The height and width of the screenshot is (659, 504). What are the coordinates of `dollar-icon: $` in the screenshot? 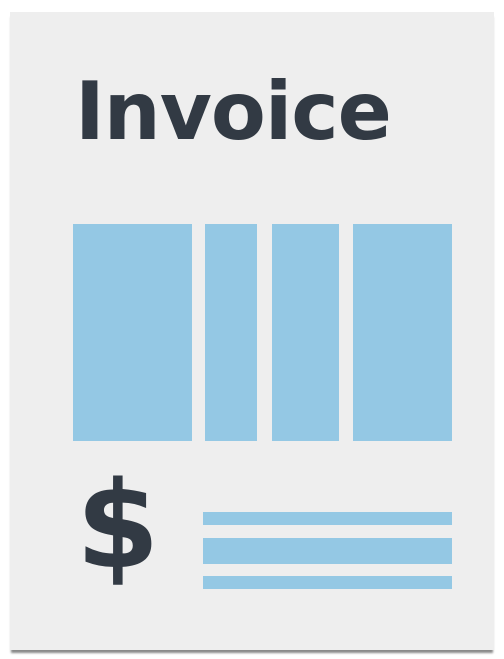 It's located at (118, 526).